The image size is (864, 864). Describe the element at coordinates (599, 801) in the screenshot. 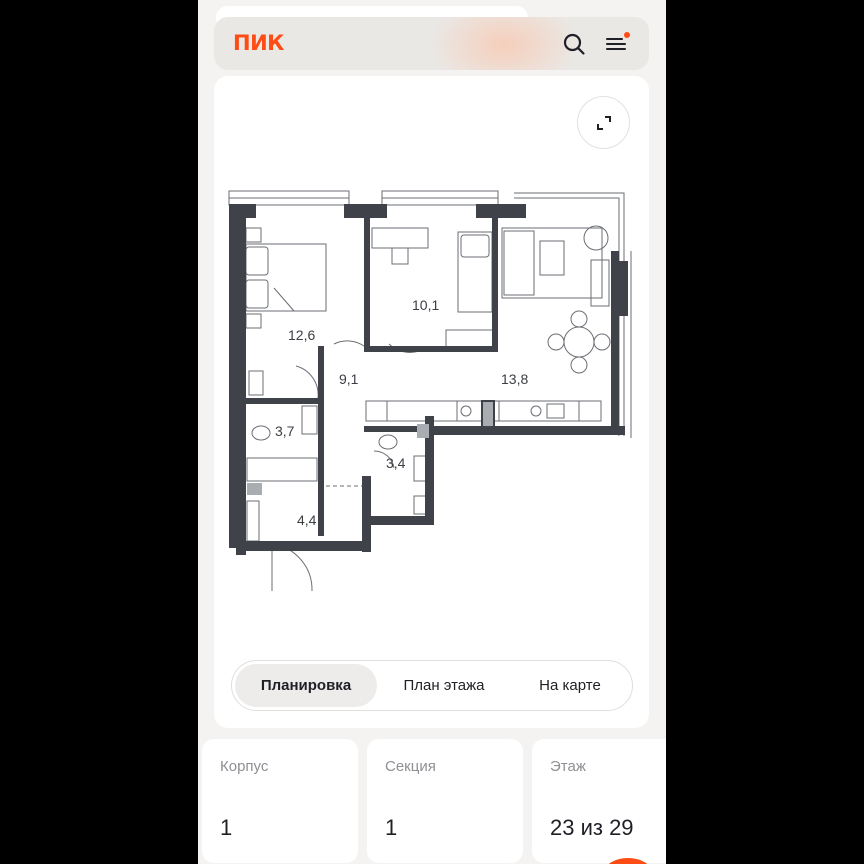

I see `info-card-floor: Этаж 23 из 29` at that location.